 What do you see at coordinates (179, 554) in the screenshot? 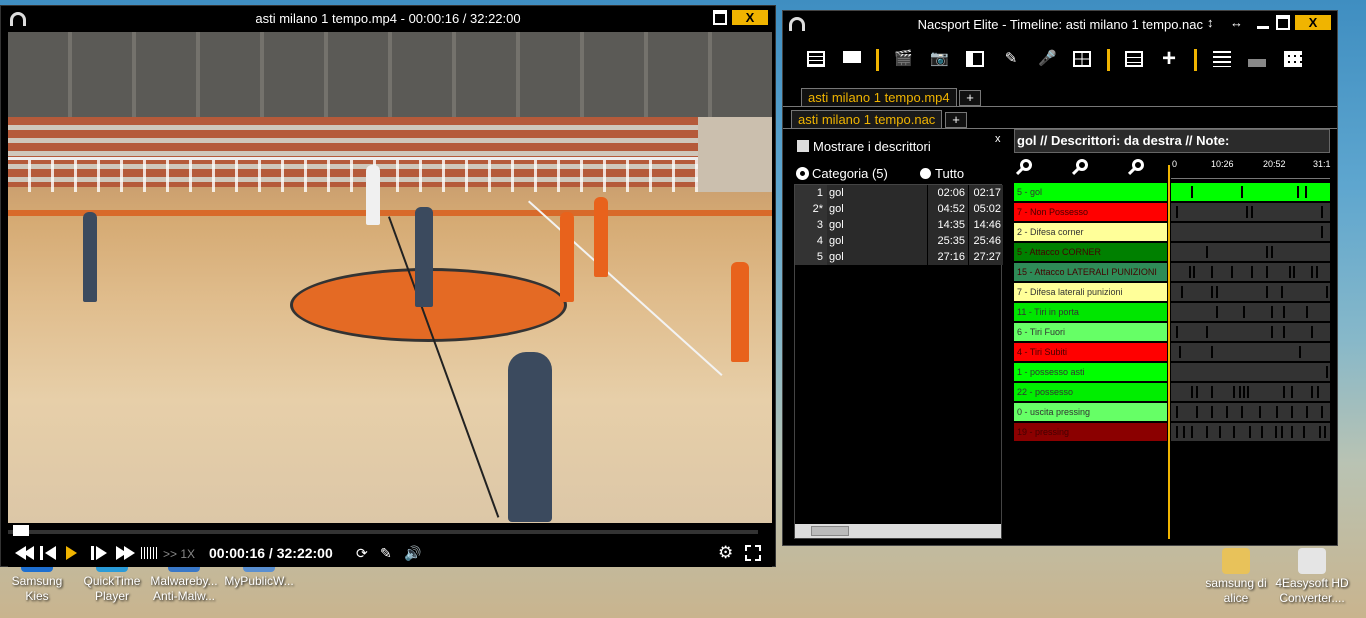
I see `speed-indicator: >> 1X` at bounding box center [179, 554].